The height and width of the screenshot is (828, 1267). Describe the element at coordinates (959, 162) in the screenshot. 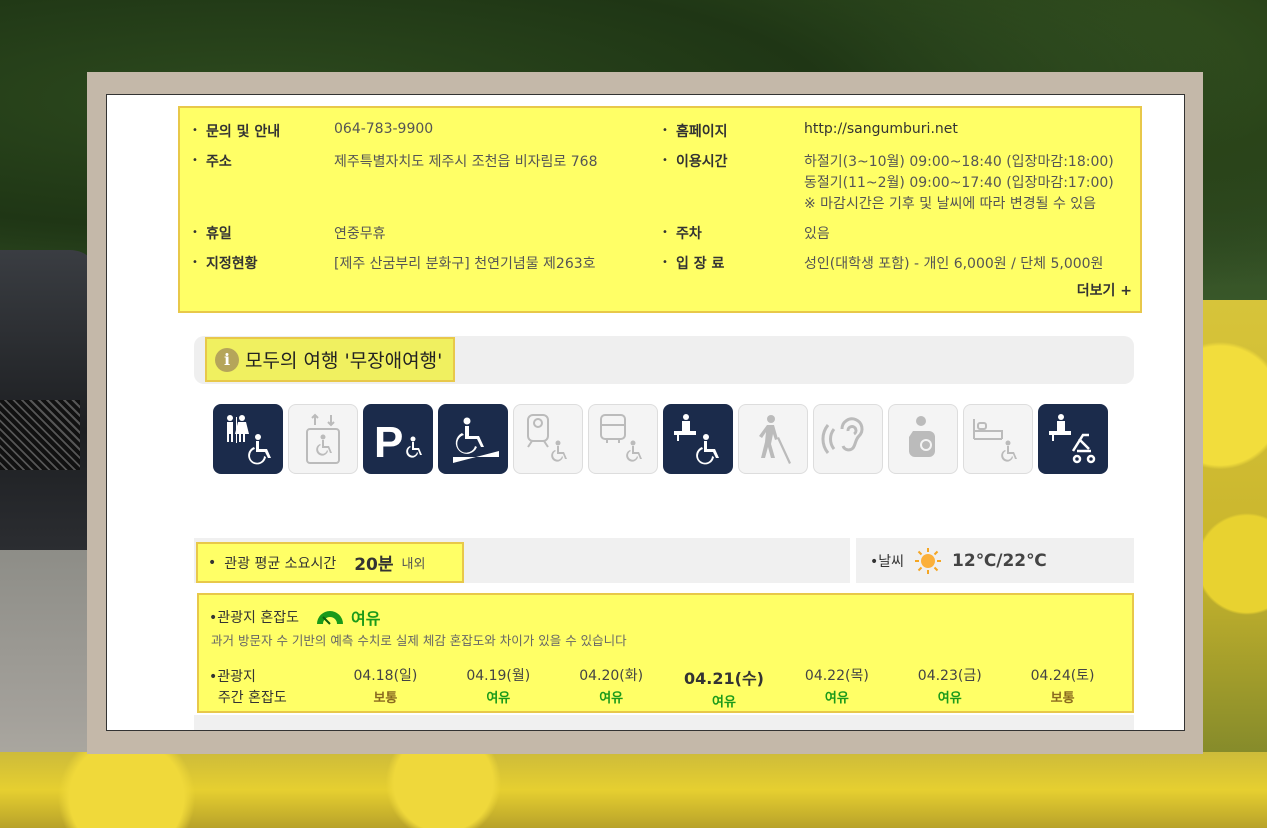

I see `hours-summer: 하절기(3~10월) 09:00~18:40 (입장마감:18:00)` at that location.